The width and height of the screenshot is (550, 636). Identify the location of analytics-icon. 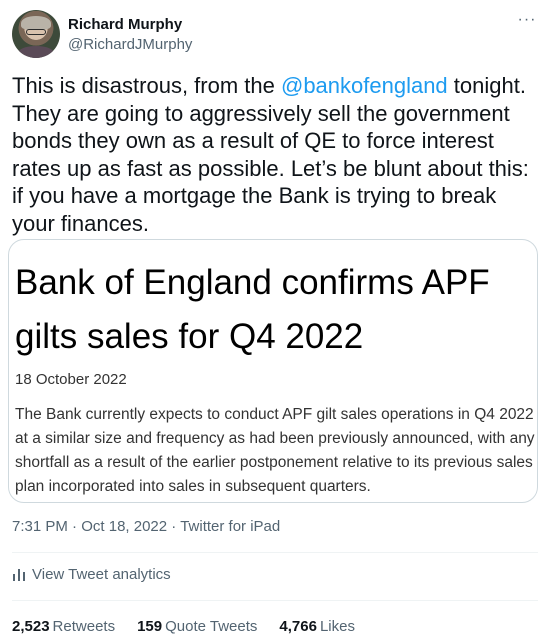
(19, 575).